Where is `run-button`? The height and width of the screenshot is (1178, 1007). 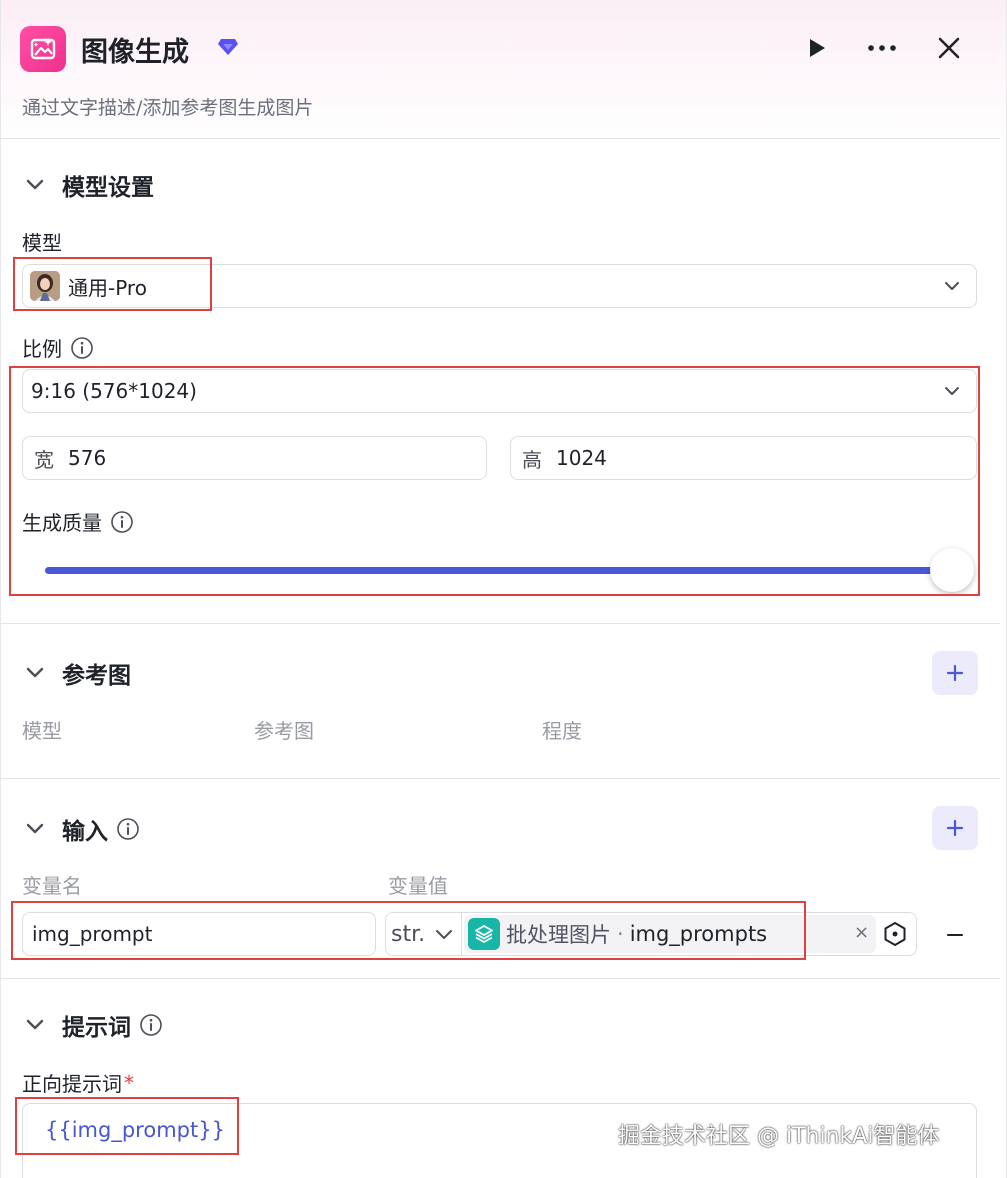 run-button is located at coordinates (816, 48).